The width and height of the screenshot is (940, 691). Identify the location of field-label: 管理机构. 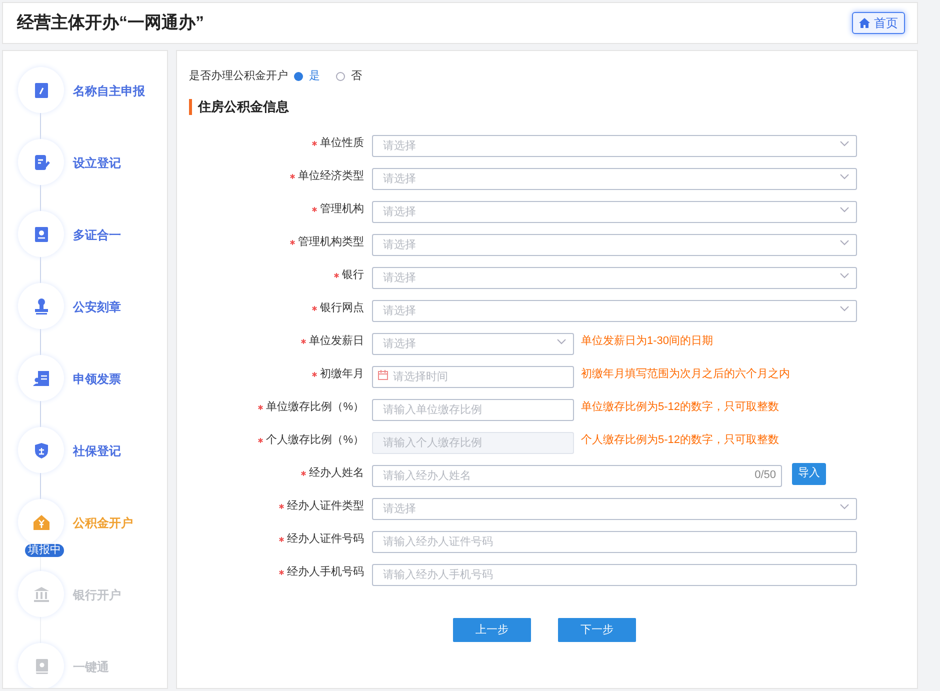
(342, 210).